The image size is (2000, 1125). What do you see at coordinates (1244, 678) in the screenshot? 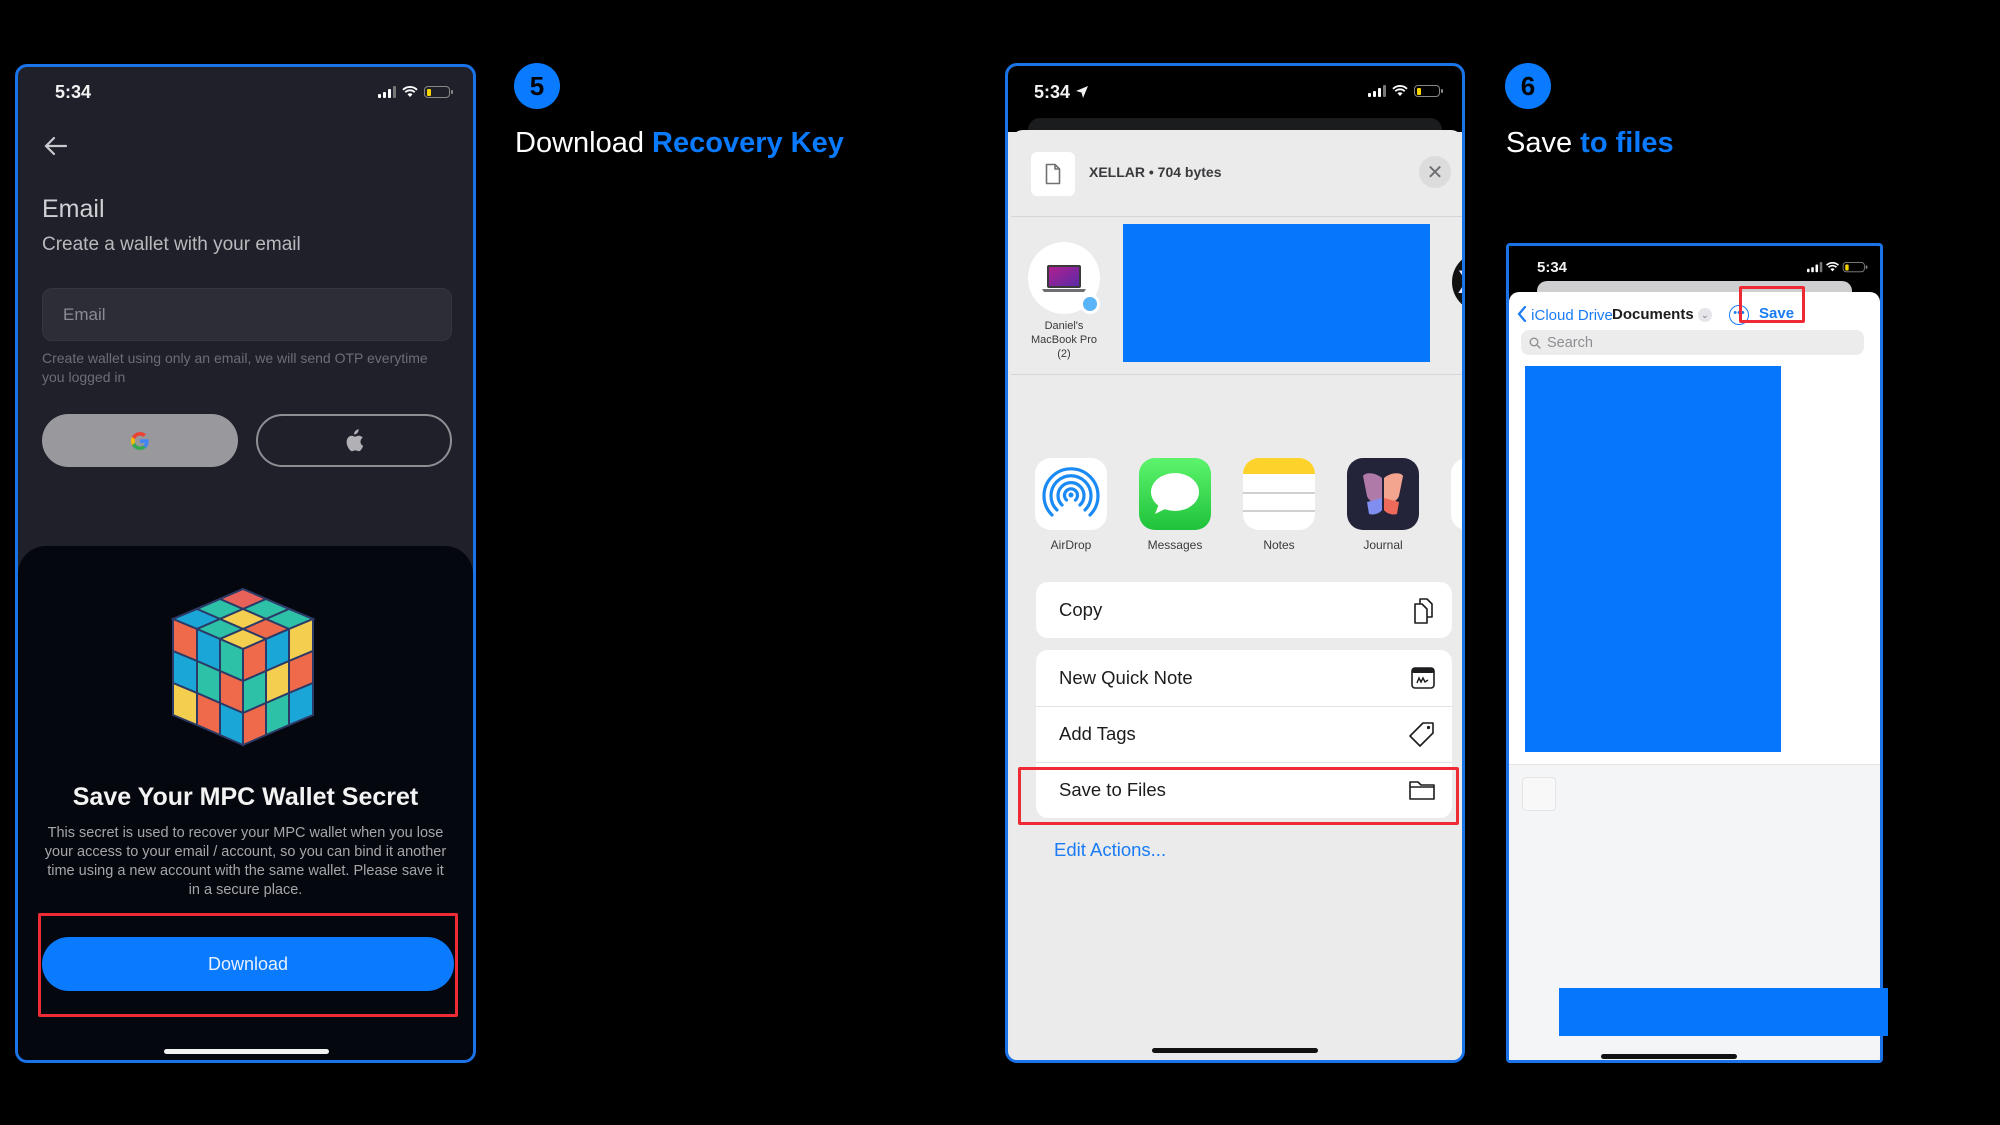
I see `action-new-quick-note: New Quick Note` at bounding box center [1244, 678].